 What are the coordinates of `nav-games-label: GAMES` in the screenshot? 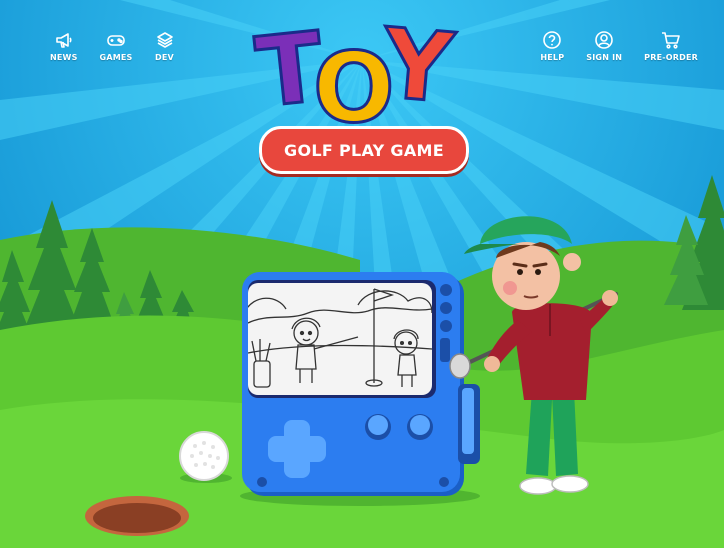 It's located at (116, 57).